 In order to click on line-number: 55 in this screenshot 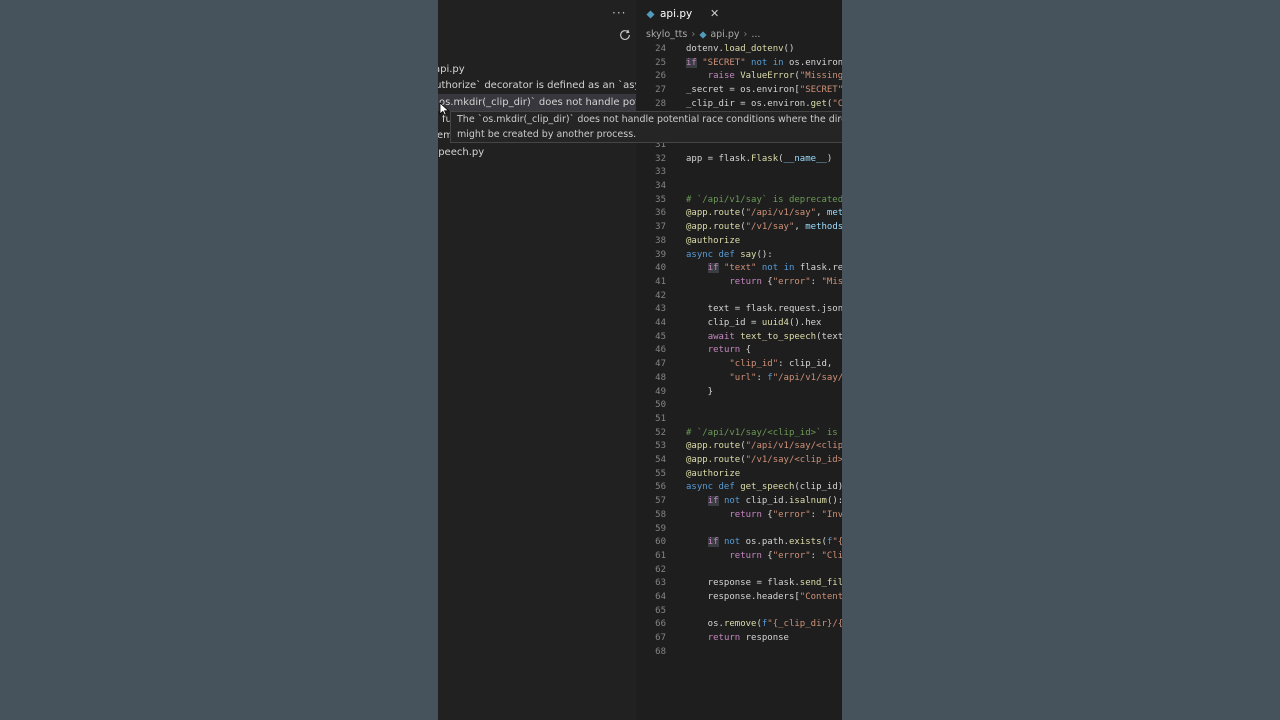, I will do `click(660, 473)`.